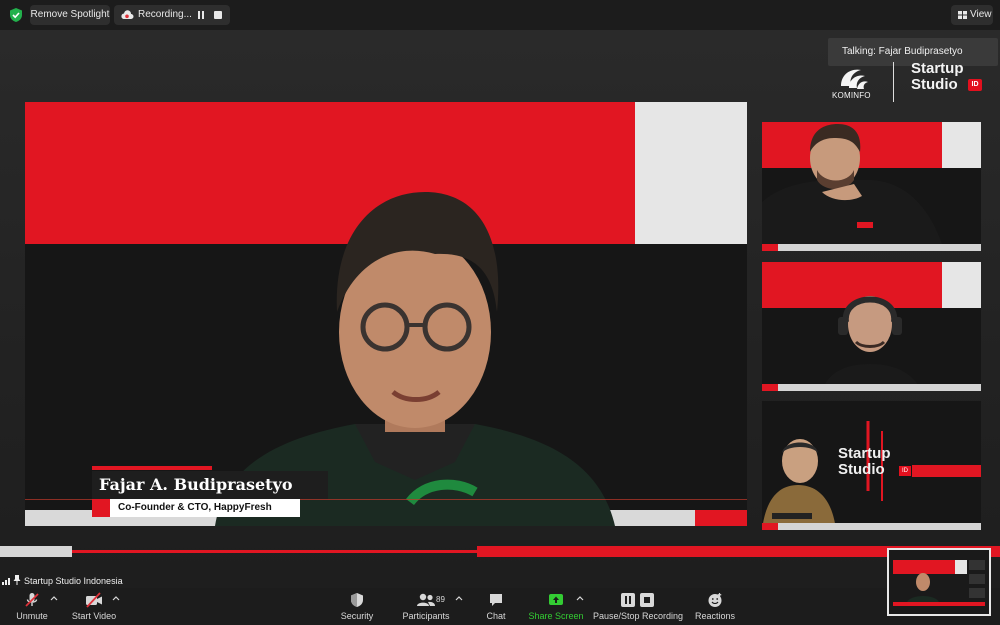 The height and width of the screenshot is (625, 1000). What do you see at coordinates (218, 15) in the screenshot?
I see `stop-recording-icon` at bounding box center [218, 15].